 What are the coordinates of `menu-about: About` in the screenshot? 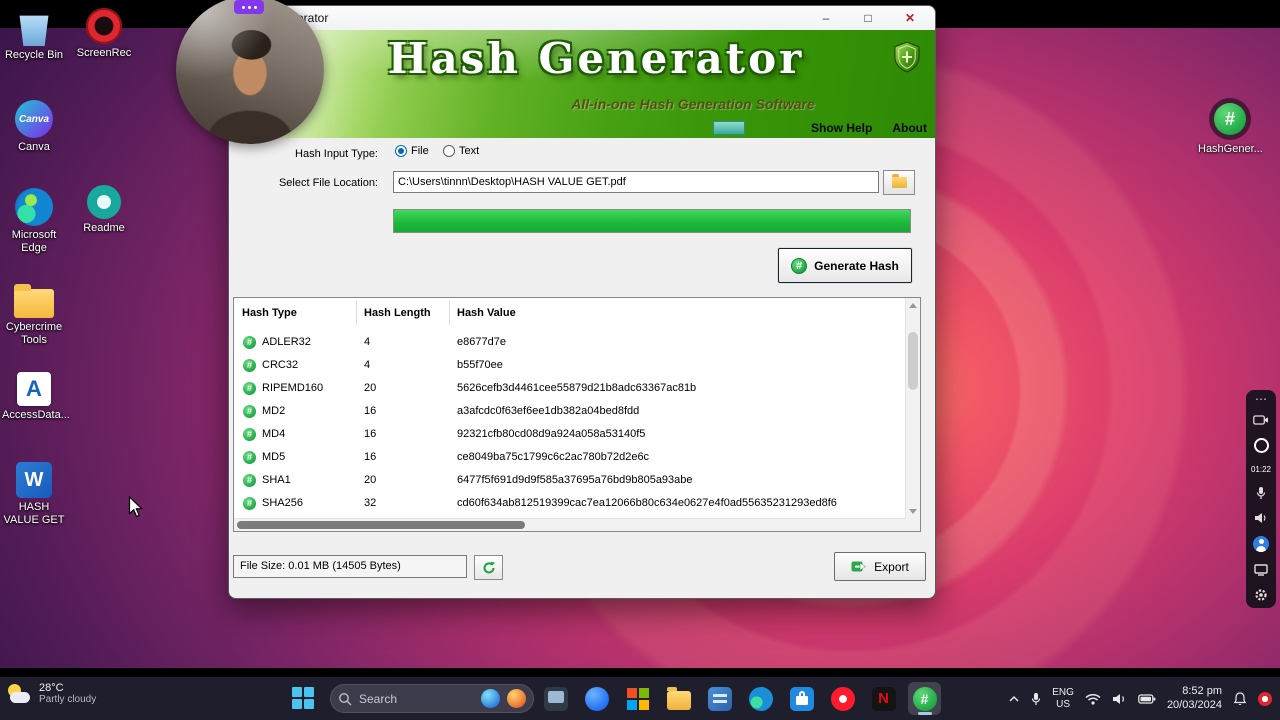 It's located at (909, 128).